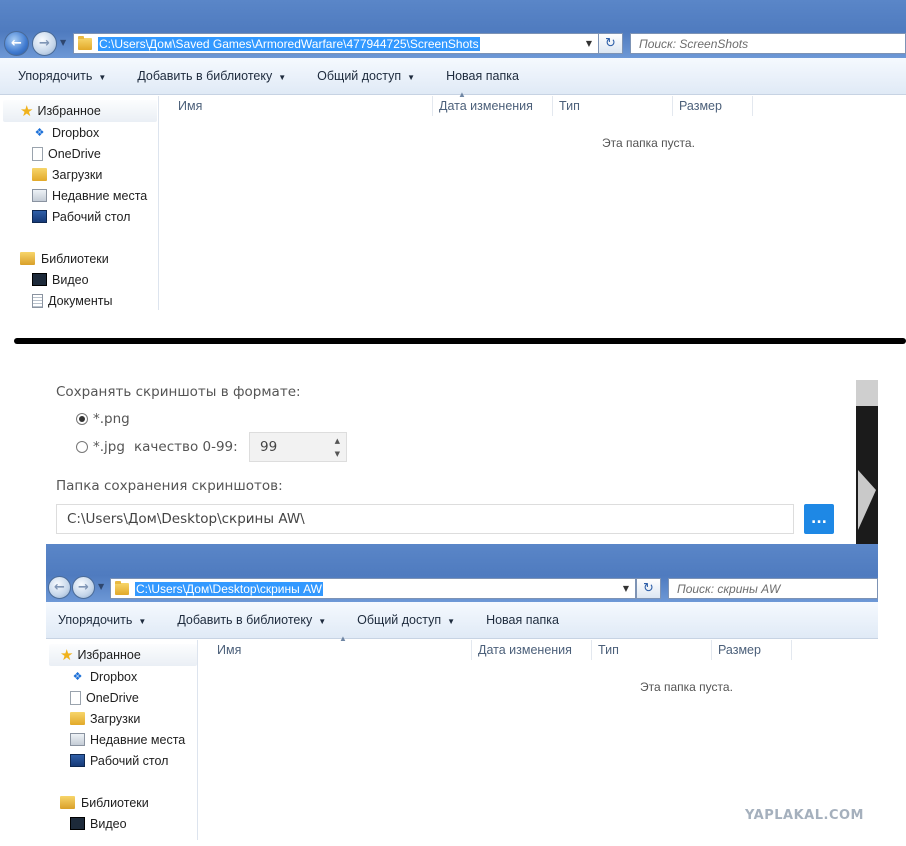 The width and height of the screenshot is (906, 846). I want to click on address-field: C:\Users\Дом\Desktop\скрины AW ▼, so click(373, 588).